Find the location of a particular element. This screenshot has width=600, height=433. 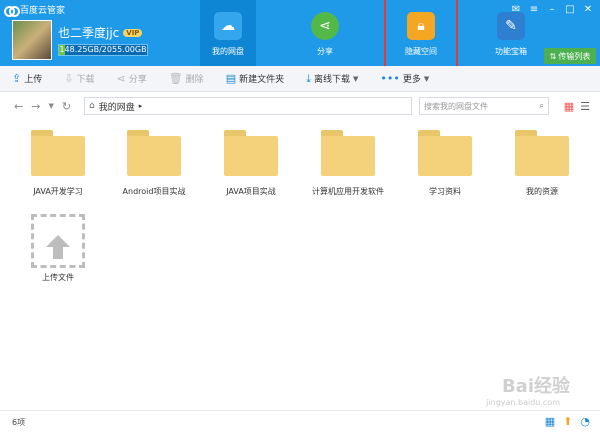

app-title: 百度云管家 is located at coordinates (35, 10).